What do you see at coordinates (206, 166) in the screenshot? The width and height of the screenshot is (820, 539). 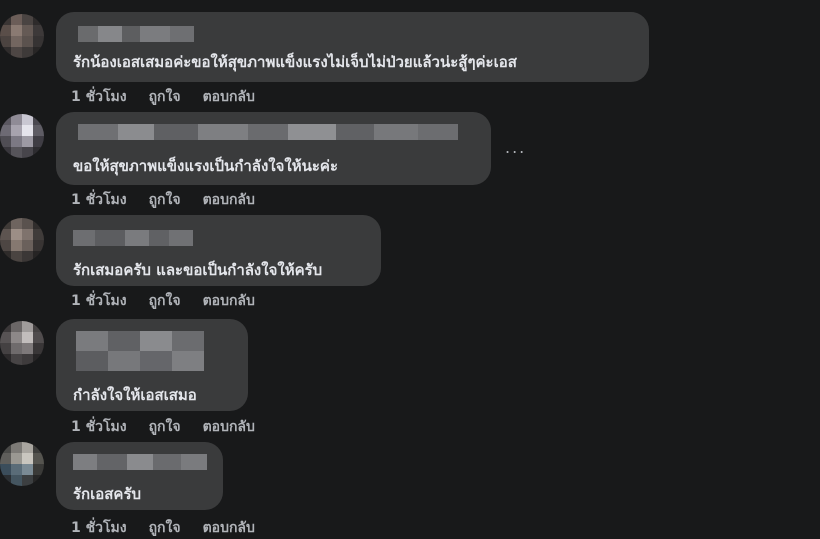 I see `comment-text: ขอให้สุขภาพแข็งแรงเป็นกำลังใจให้นะค่ะ` at bounding box center [206, 166].